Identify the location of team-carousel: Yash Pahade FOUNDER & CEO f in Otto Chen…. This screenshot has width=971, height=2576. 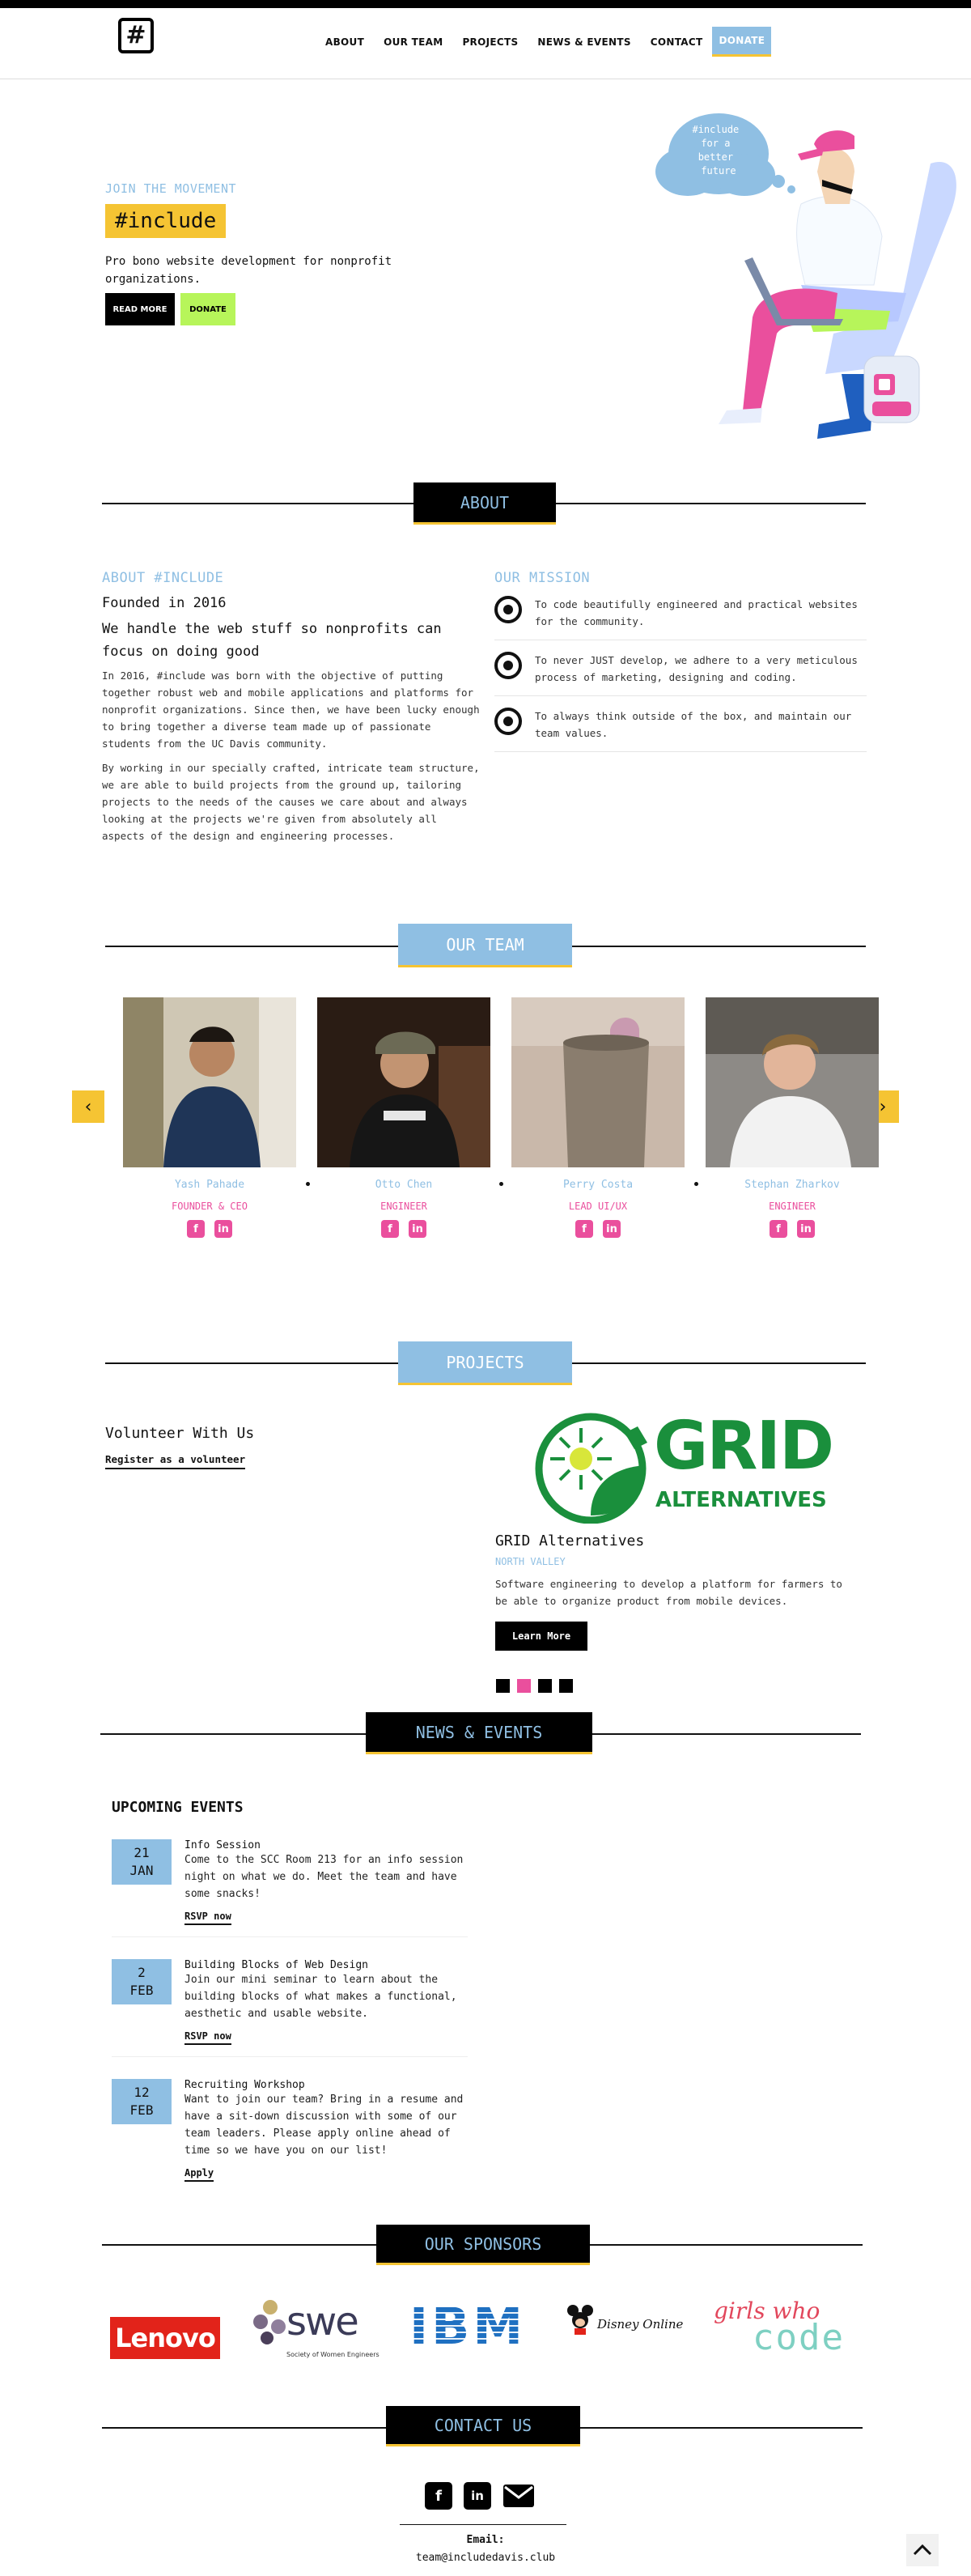
(501, 1117).